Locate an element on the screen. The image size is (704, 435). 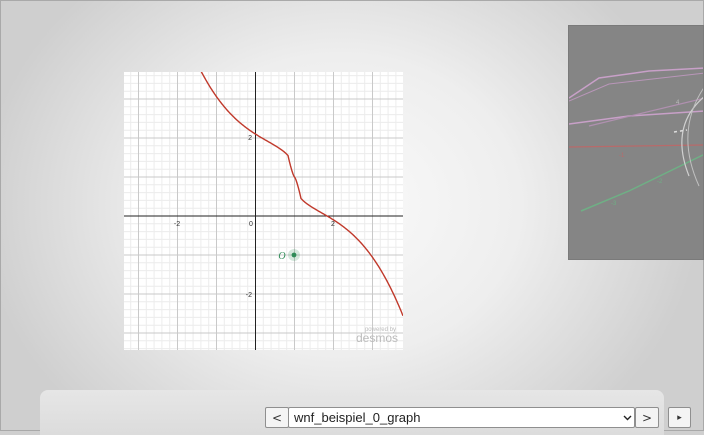
graph-select: wnf_beispiel_0_graph is located at coordinates (461, 417).